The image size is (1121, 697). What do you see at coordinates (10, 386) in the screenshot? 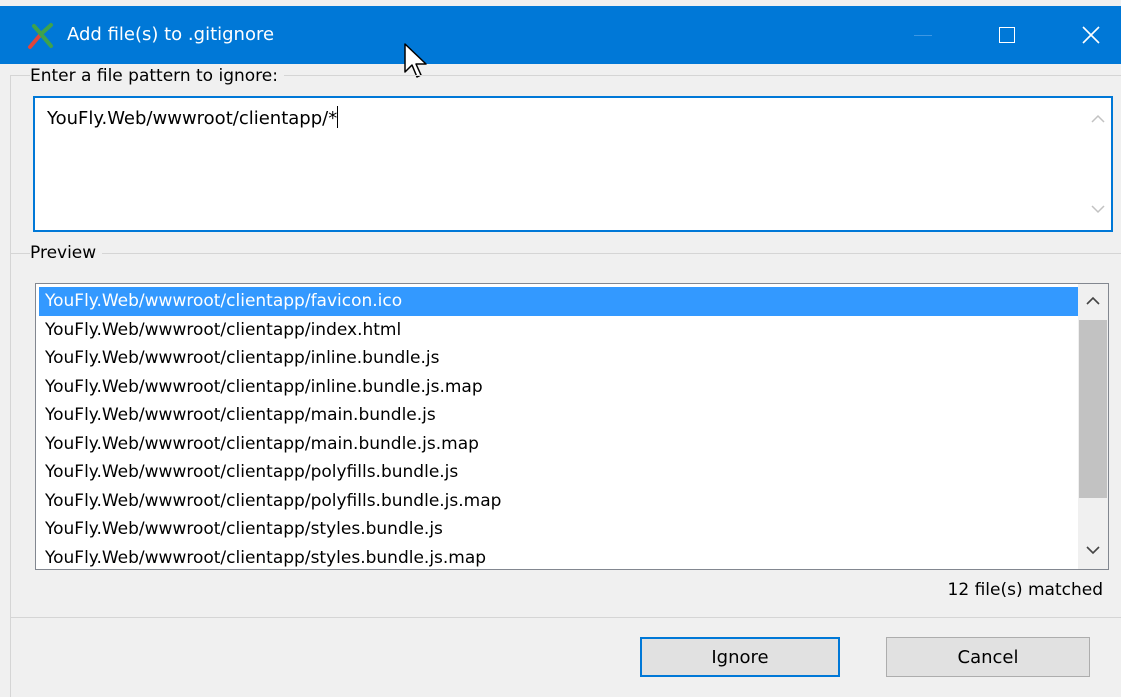
I see `group-frame-left` at bounding box center [10, 386].